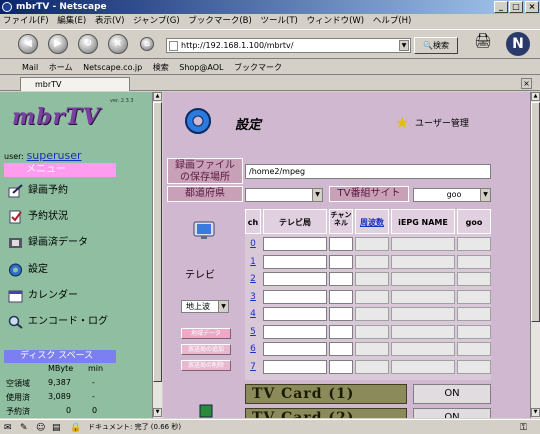 The width and height of the screenshot is (540, 434). What do you see at coordinates (109, 21) in the screenshot?
I see `menu-view: 表示(V)` at bounding box center [109, 21].